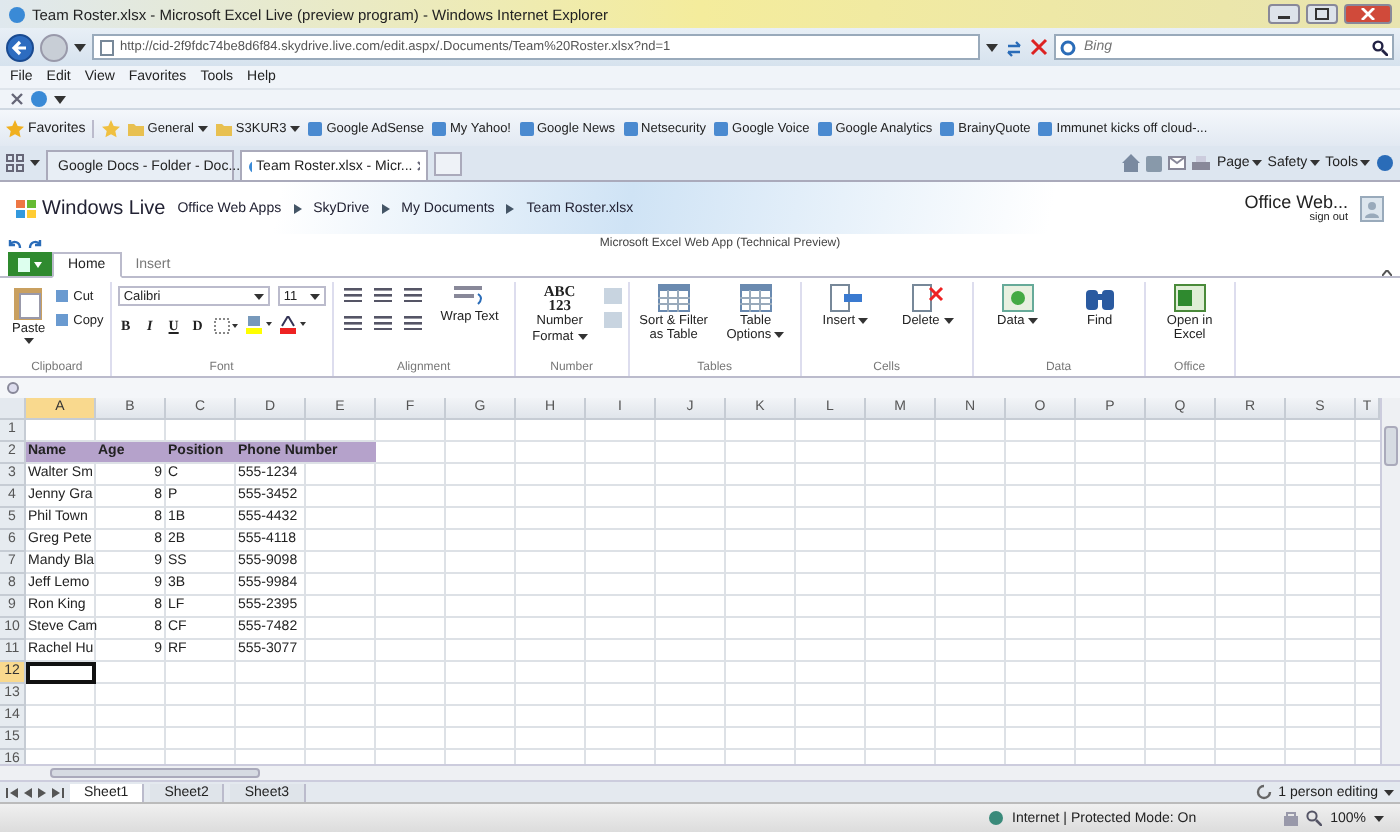 The image size is (1400, 832). What do you see at coordinates (1068, 47) in the screenshot?
I see `bing-icon` at bounding box center [1068, 47].